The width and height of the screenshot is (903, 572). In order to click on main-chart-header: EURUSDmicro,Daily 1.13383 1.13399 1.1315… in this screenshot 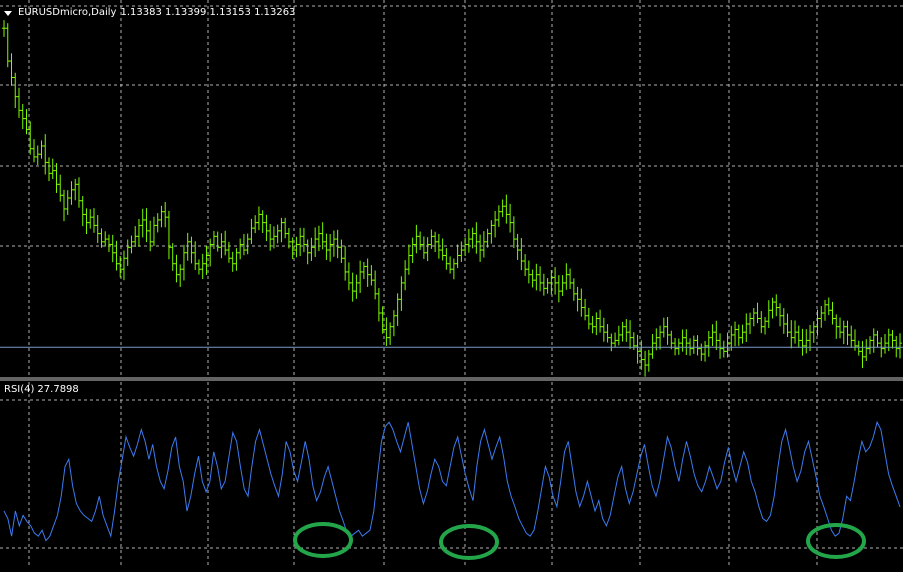, I will do `click(149, 13)`.